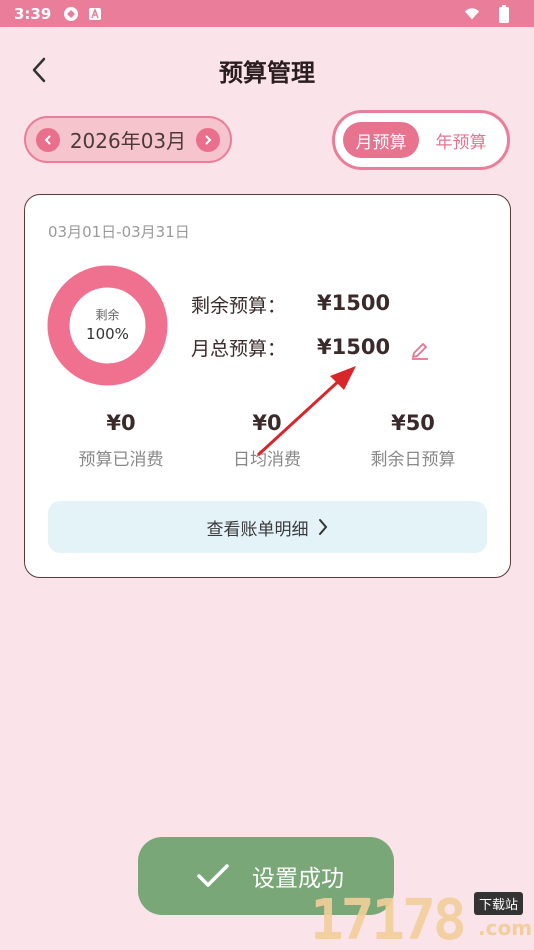 The width and height of the screenshot is (534, 950). I want to click on status-bar: 3:39, so click(267, 13).